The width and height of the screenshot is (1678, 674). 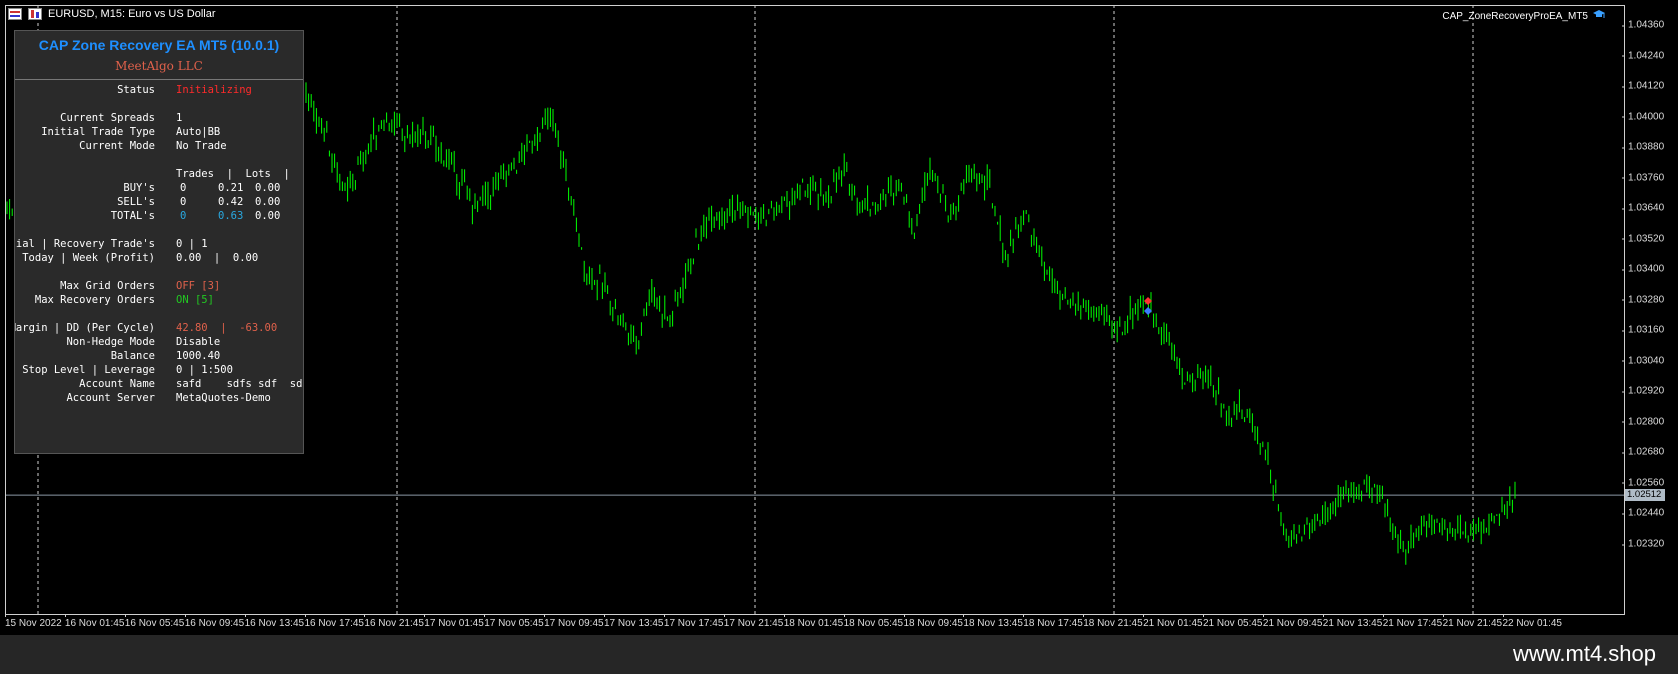 What do you see at coordinates (1642, 452) in the screenshot?
I see `price-tick-label: 1.02680` at bounding box center [1642, 452].